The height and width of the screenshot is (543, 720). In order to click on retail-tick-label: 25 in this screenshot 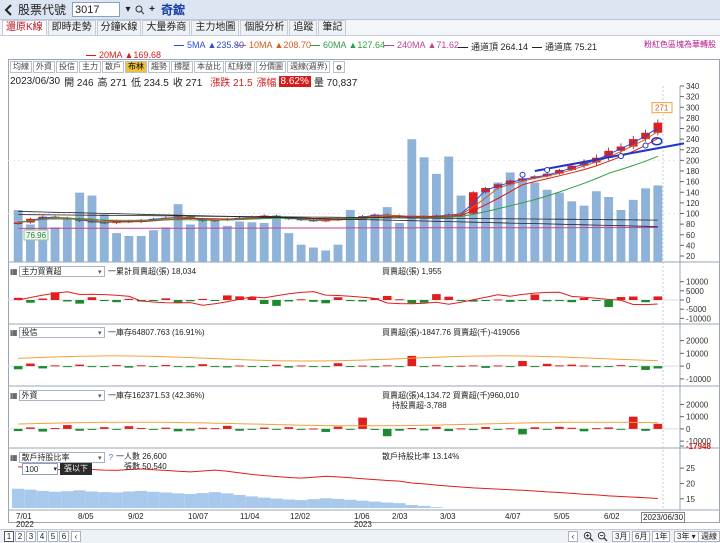, I will do `click(690, 468)`.